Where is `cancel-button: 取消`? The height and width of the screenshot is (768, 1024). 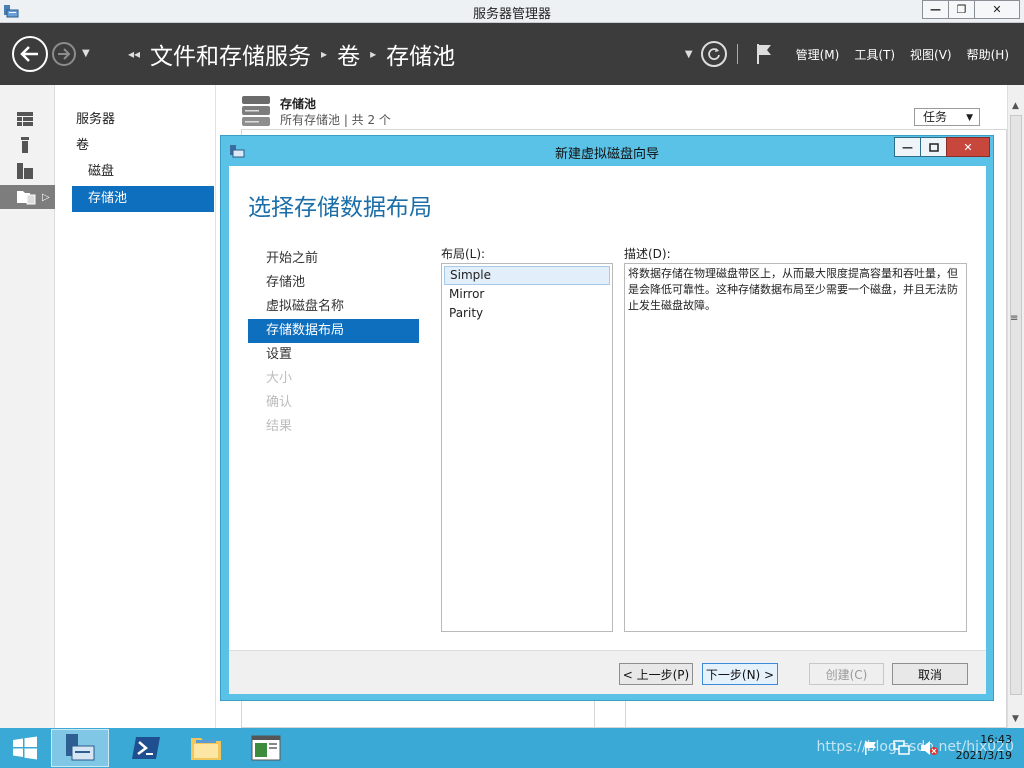 cancel-button: 取消 is located at coordinates (930, 674).